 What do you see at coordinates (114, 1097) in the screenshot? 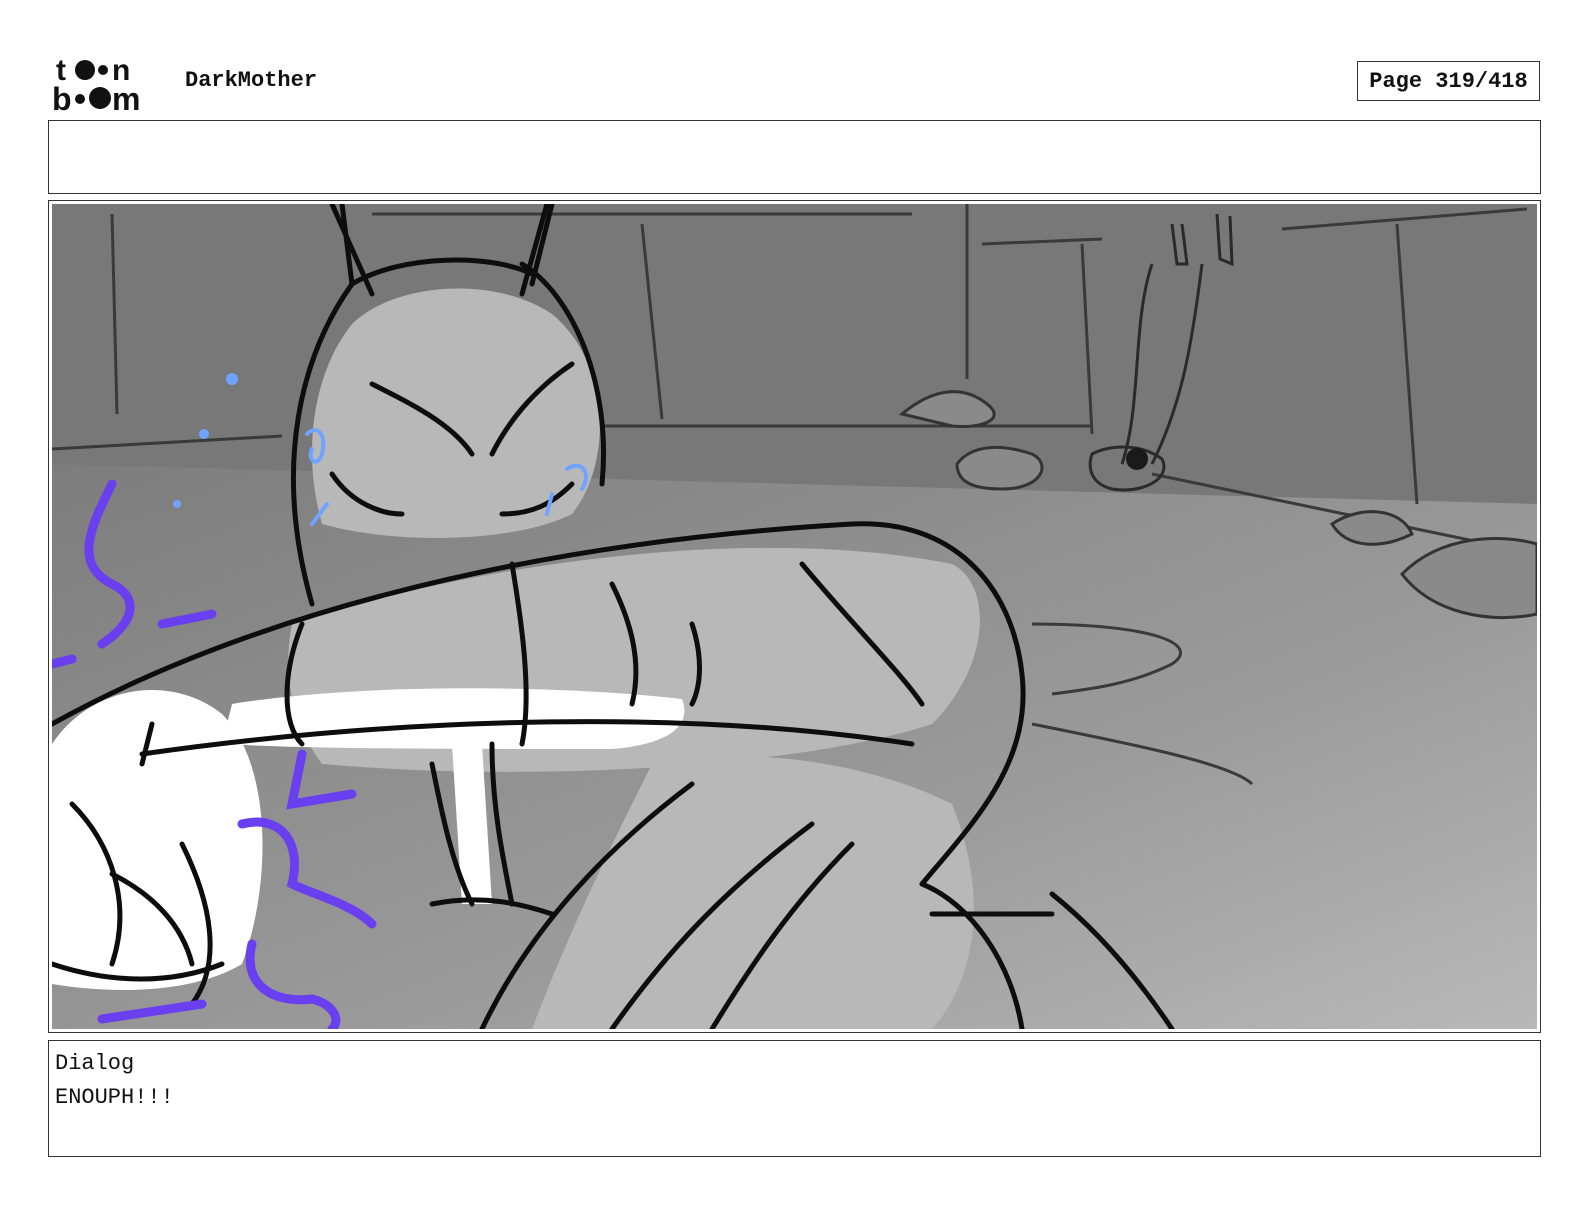
I see `dialog-text: ENOUPH!!!` at bounding box center [114, 1097].